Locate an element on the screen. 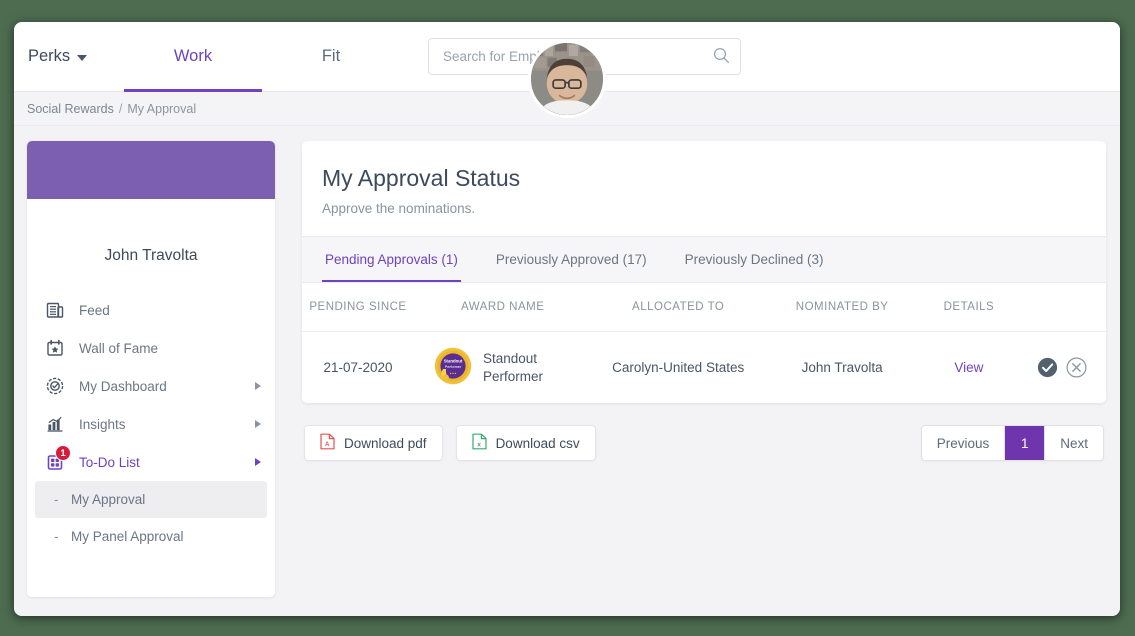  sidebar-hero-banner is located at coordinates (151, 170).